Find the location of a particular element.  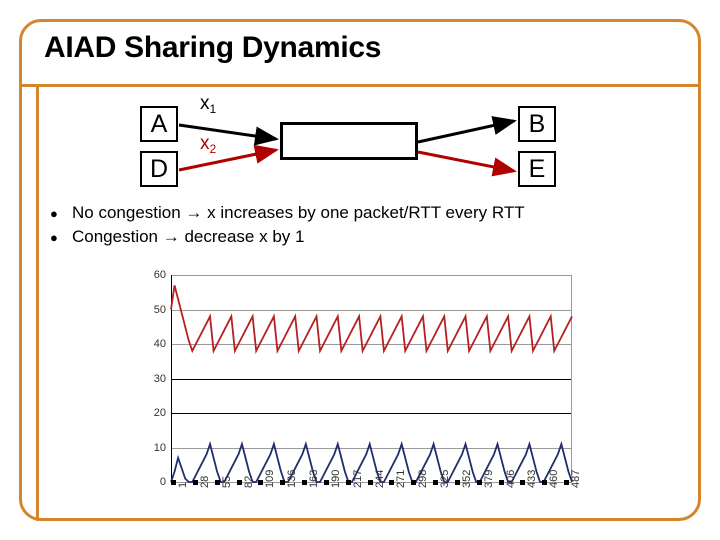

bullet-text: Congestion → decrease x by 1 is located at coordinates (188, 236).